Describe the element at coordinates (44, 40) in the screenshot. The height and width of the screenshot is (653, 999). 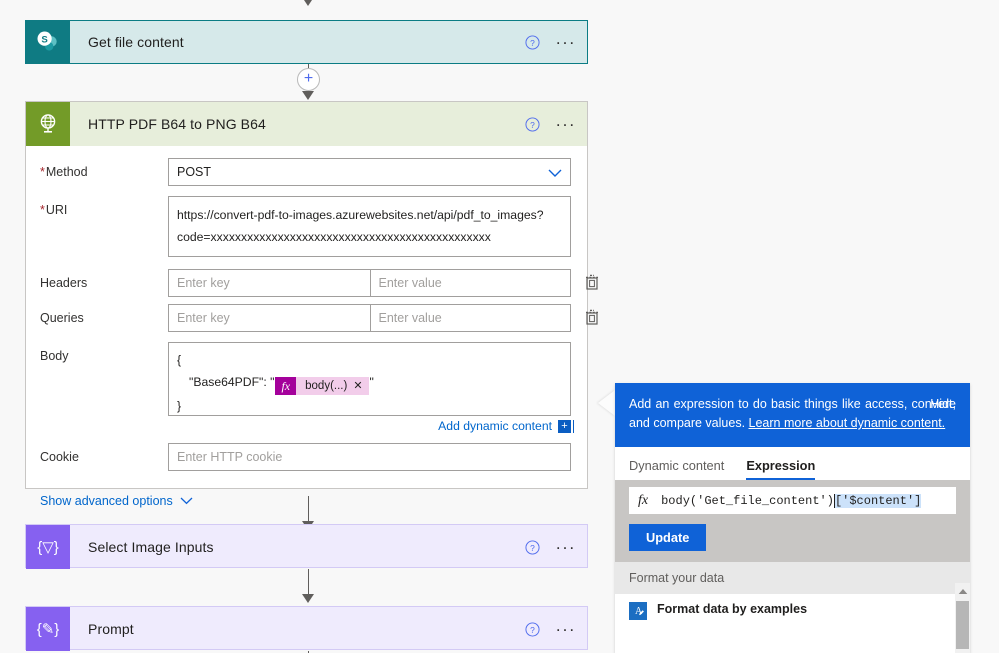
I see `svg-text: S` at that location.